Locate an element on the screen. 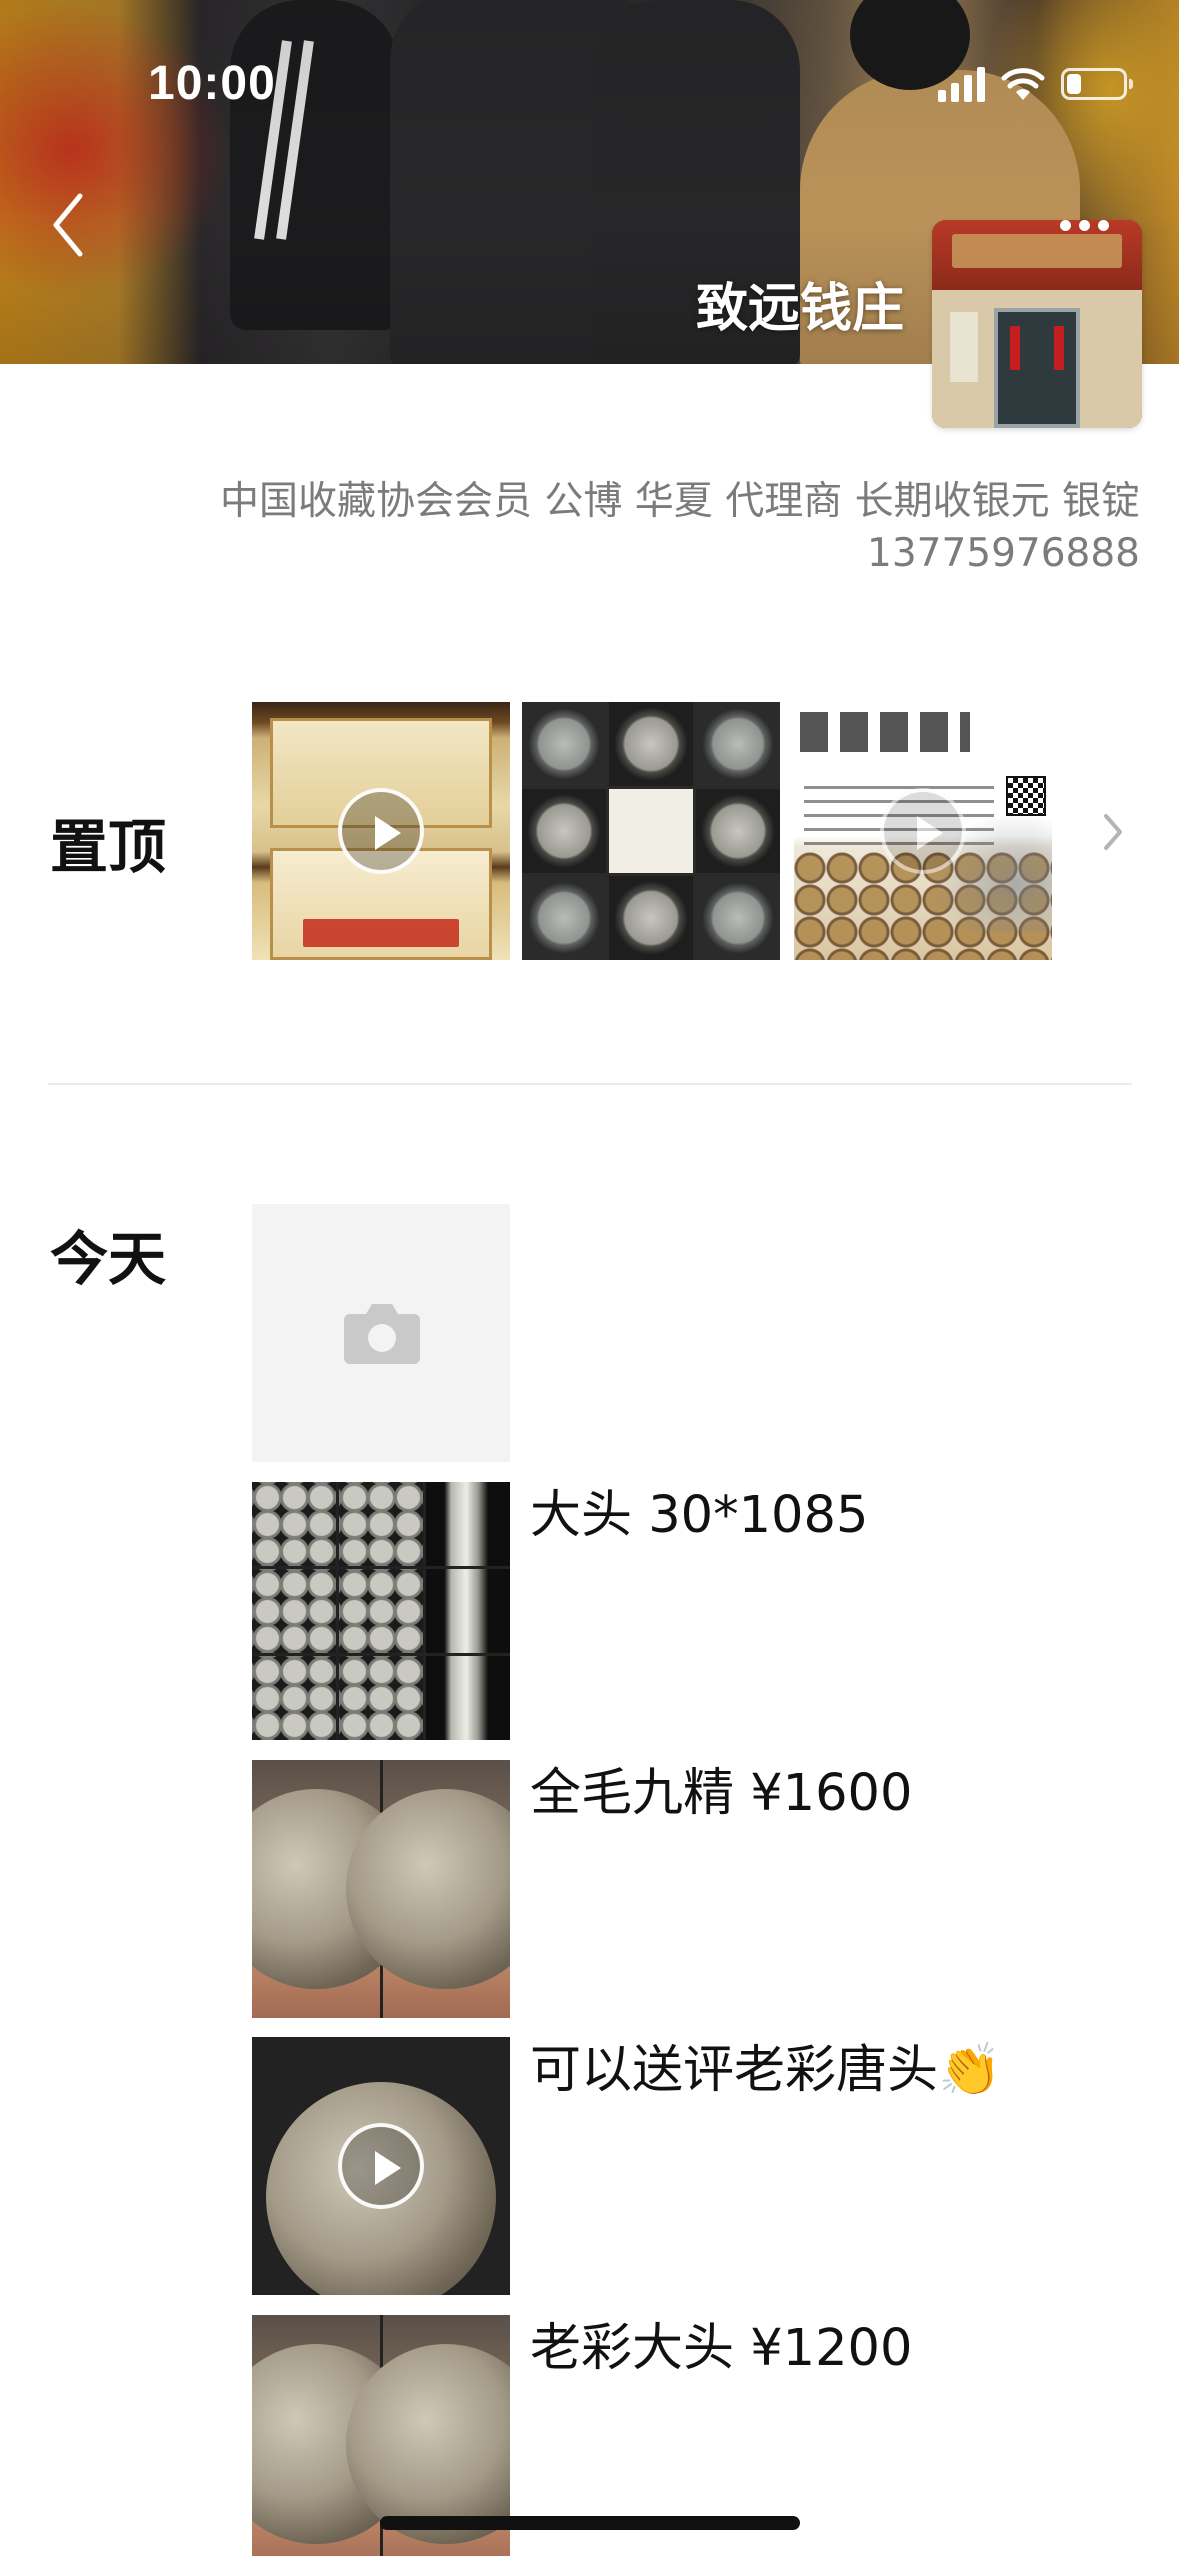 The image size is (1179, 2556). signature-phone: 13775976888 is located at coordinates (1003, 553).